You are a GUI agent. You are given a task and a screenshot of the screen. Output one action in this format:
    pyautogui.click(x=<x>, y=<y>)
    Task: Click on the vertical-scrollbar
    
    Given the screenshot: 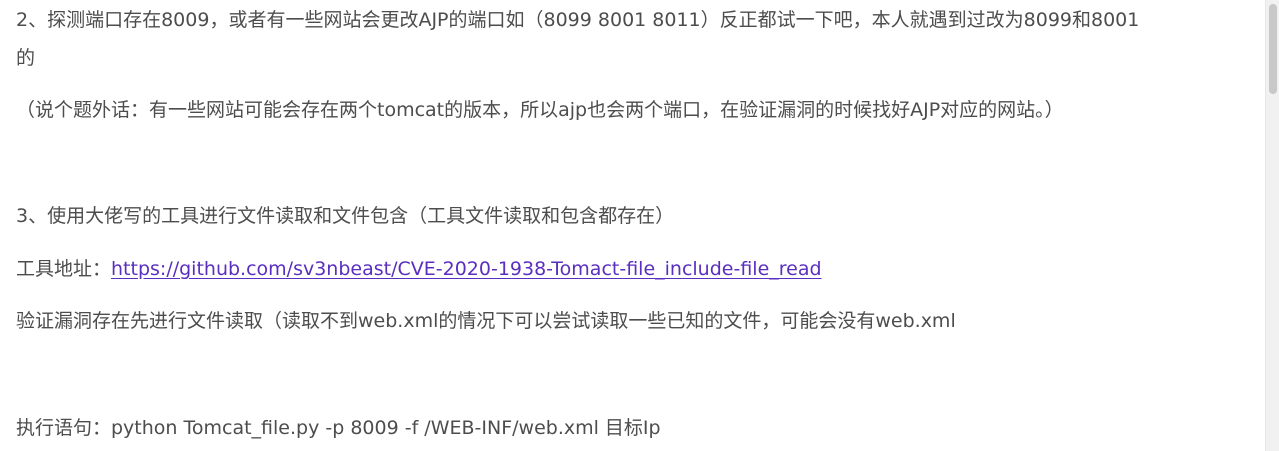 What is the action you would take?
    pyautogui.click(x=1272, y=225)
    